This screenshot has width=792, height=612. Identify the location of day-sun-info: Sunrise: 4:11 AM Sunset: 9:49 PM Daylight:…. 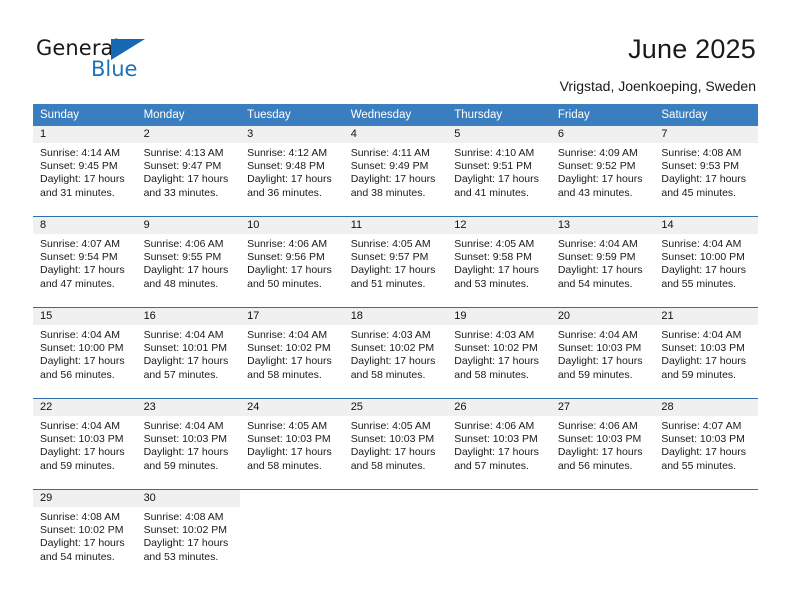
(396, 171).